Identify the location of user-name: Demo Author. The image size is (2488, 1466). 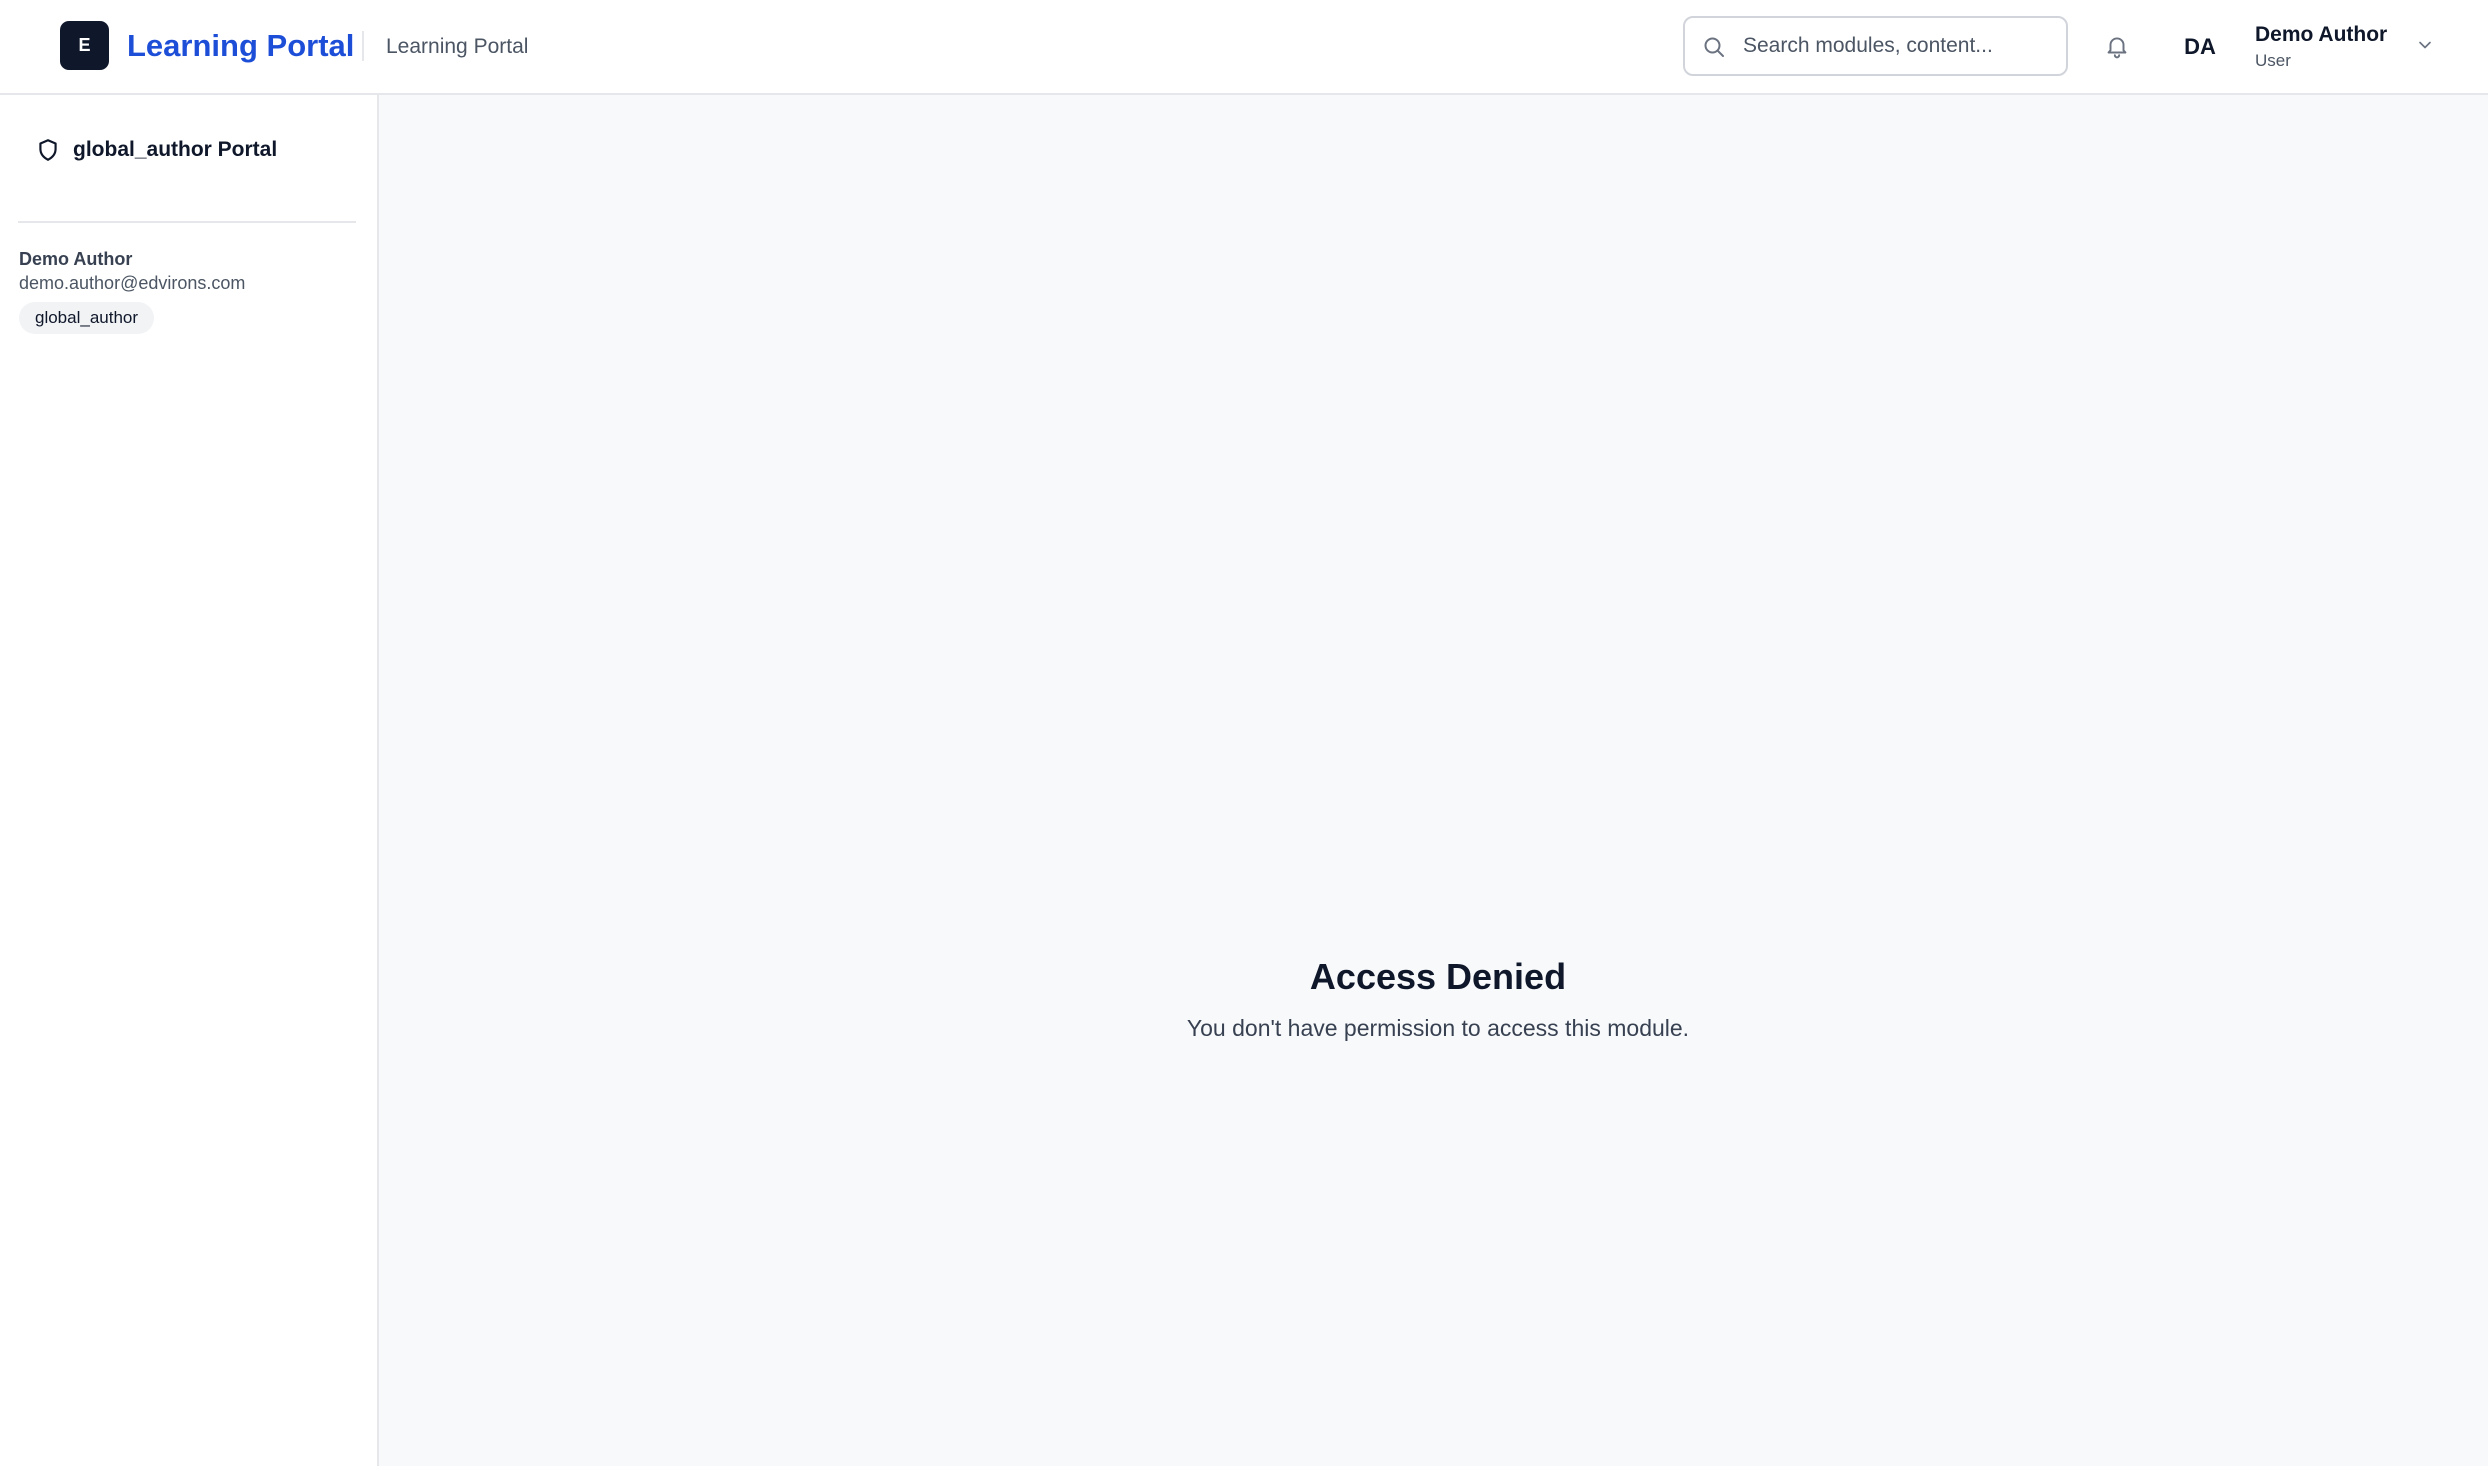
(2321, 35).